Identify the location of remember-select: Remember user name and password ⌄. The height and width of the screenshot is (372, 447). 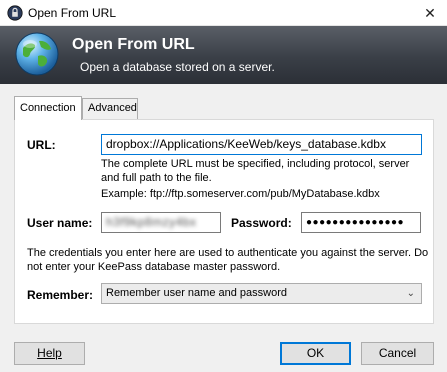
(261, 293).